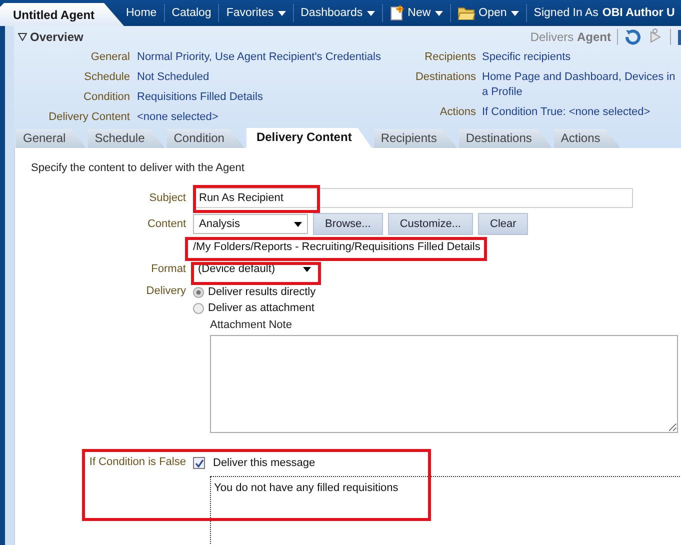 The height and width of the screenshot is (545, 681). What do you see at coordinates (397, 13) in the screenshot?
I see `new-document-icon` at bounding box center [397, 13].